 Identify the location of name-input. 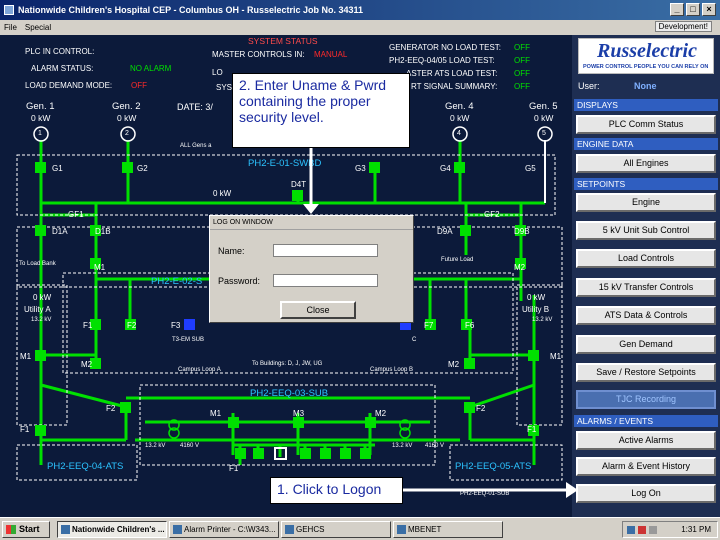
(325, 250).